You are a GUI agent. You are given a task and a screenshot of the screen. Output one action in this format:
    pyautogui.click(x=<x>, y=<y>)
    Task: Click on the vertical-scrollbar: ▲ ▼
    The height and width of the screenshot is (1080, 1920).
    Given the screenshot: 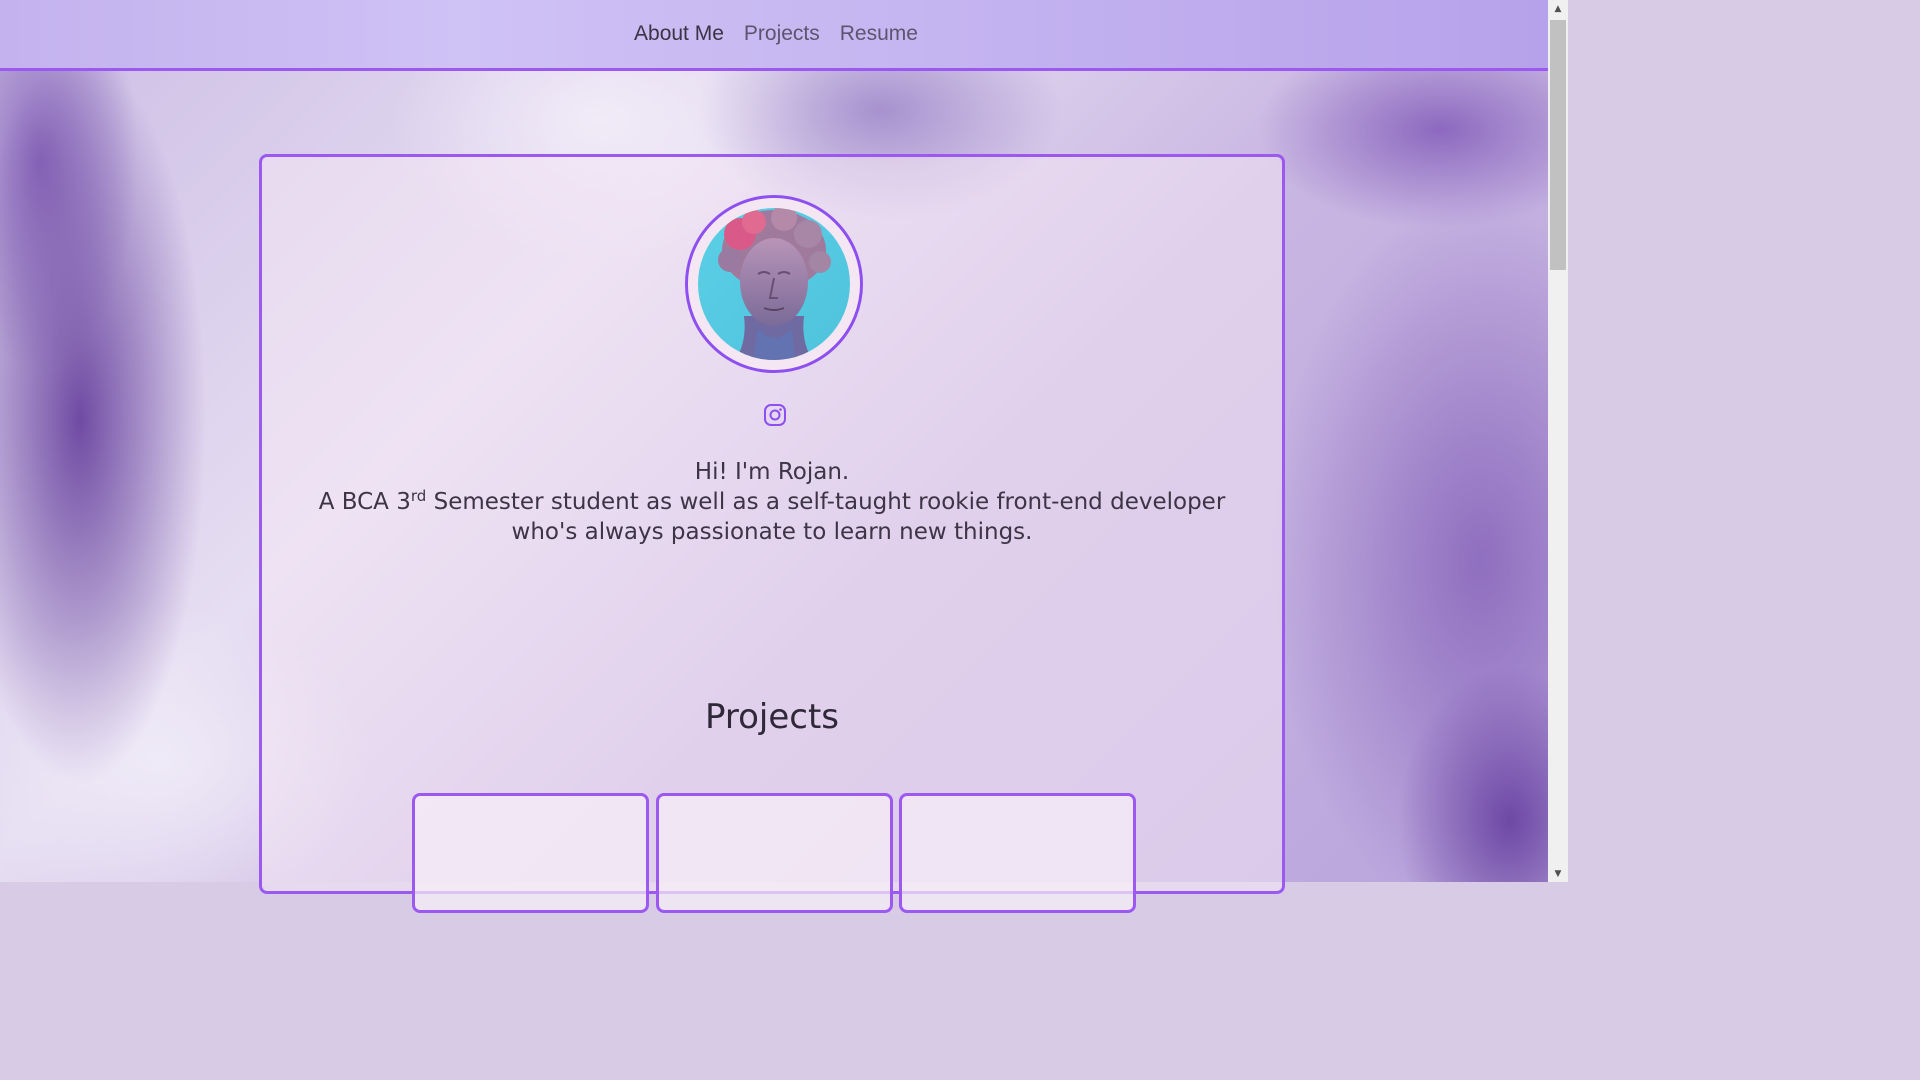 What is the action you would take?
    pyautogui.click(x=1558, y=441)
    